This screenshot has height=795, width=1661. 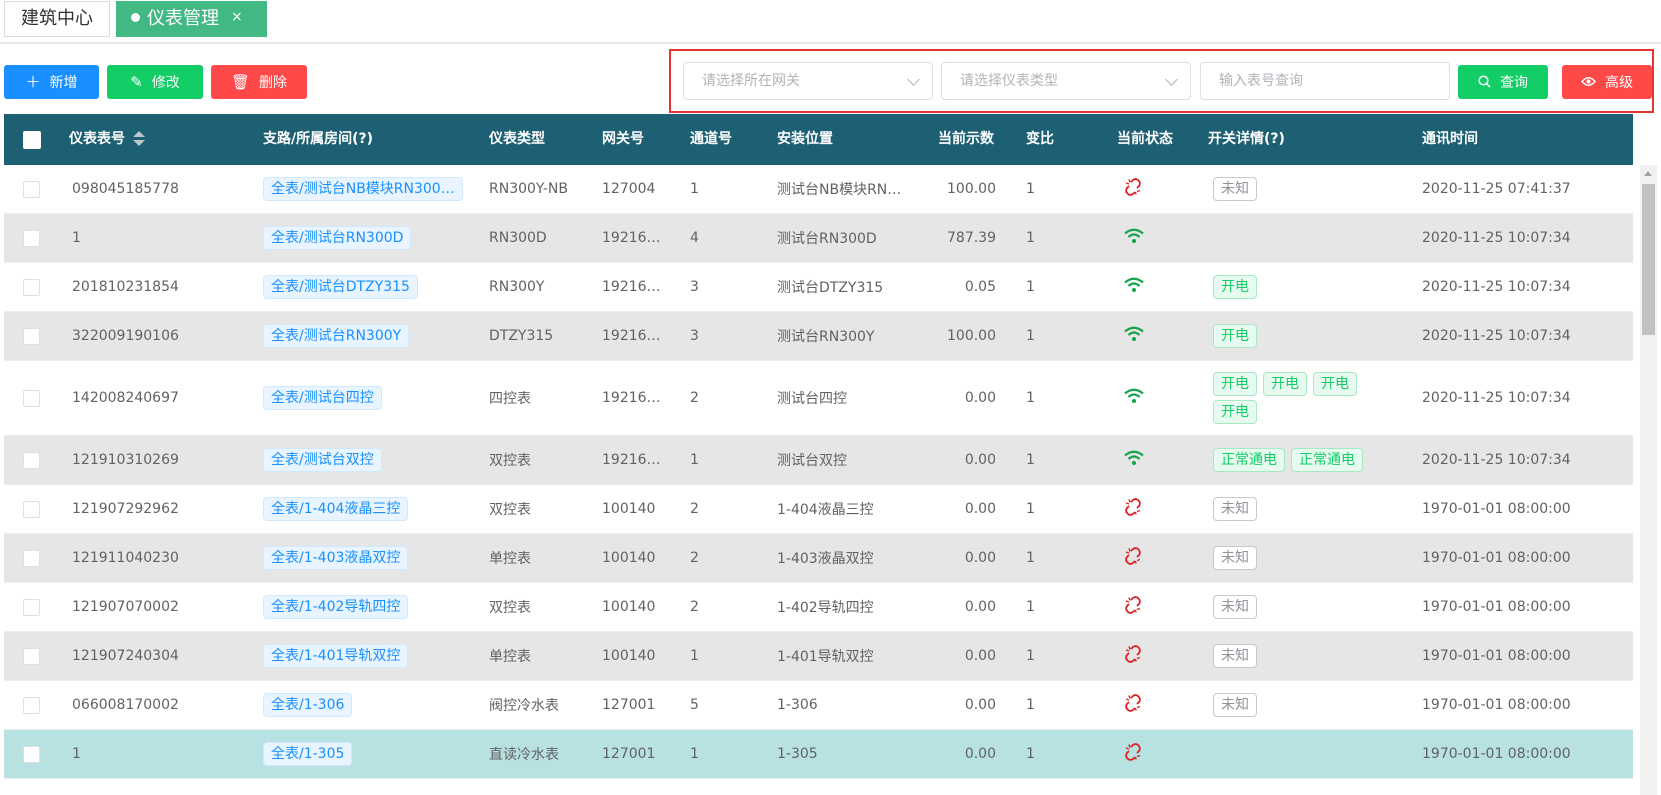 I want to click on branch-tag: 全表/1-404液晶三控, so click(x=336, y=509).